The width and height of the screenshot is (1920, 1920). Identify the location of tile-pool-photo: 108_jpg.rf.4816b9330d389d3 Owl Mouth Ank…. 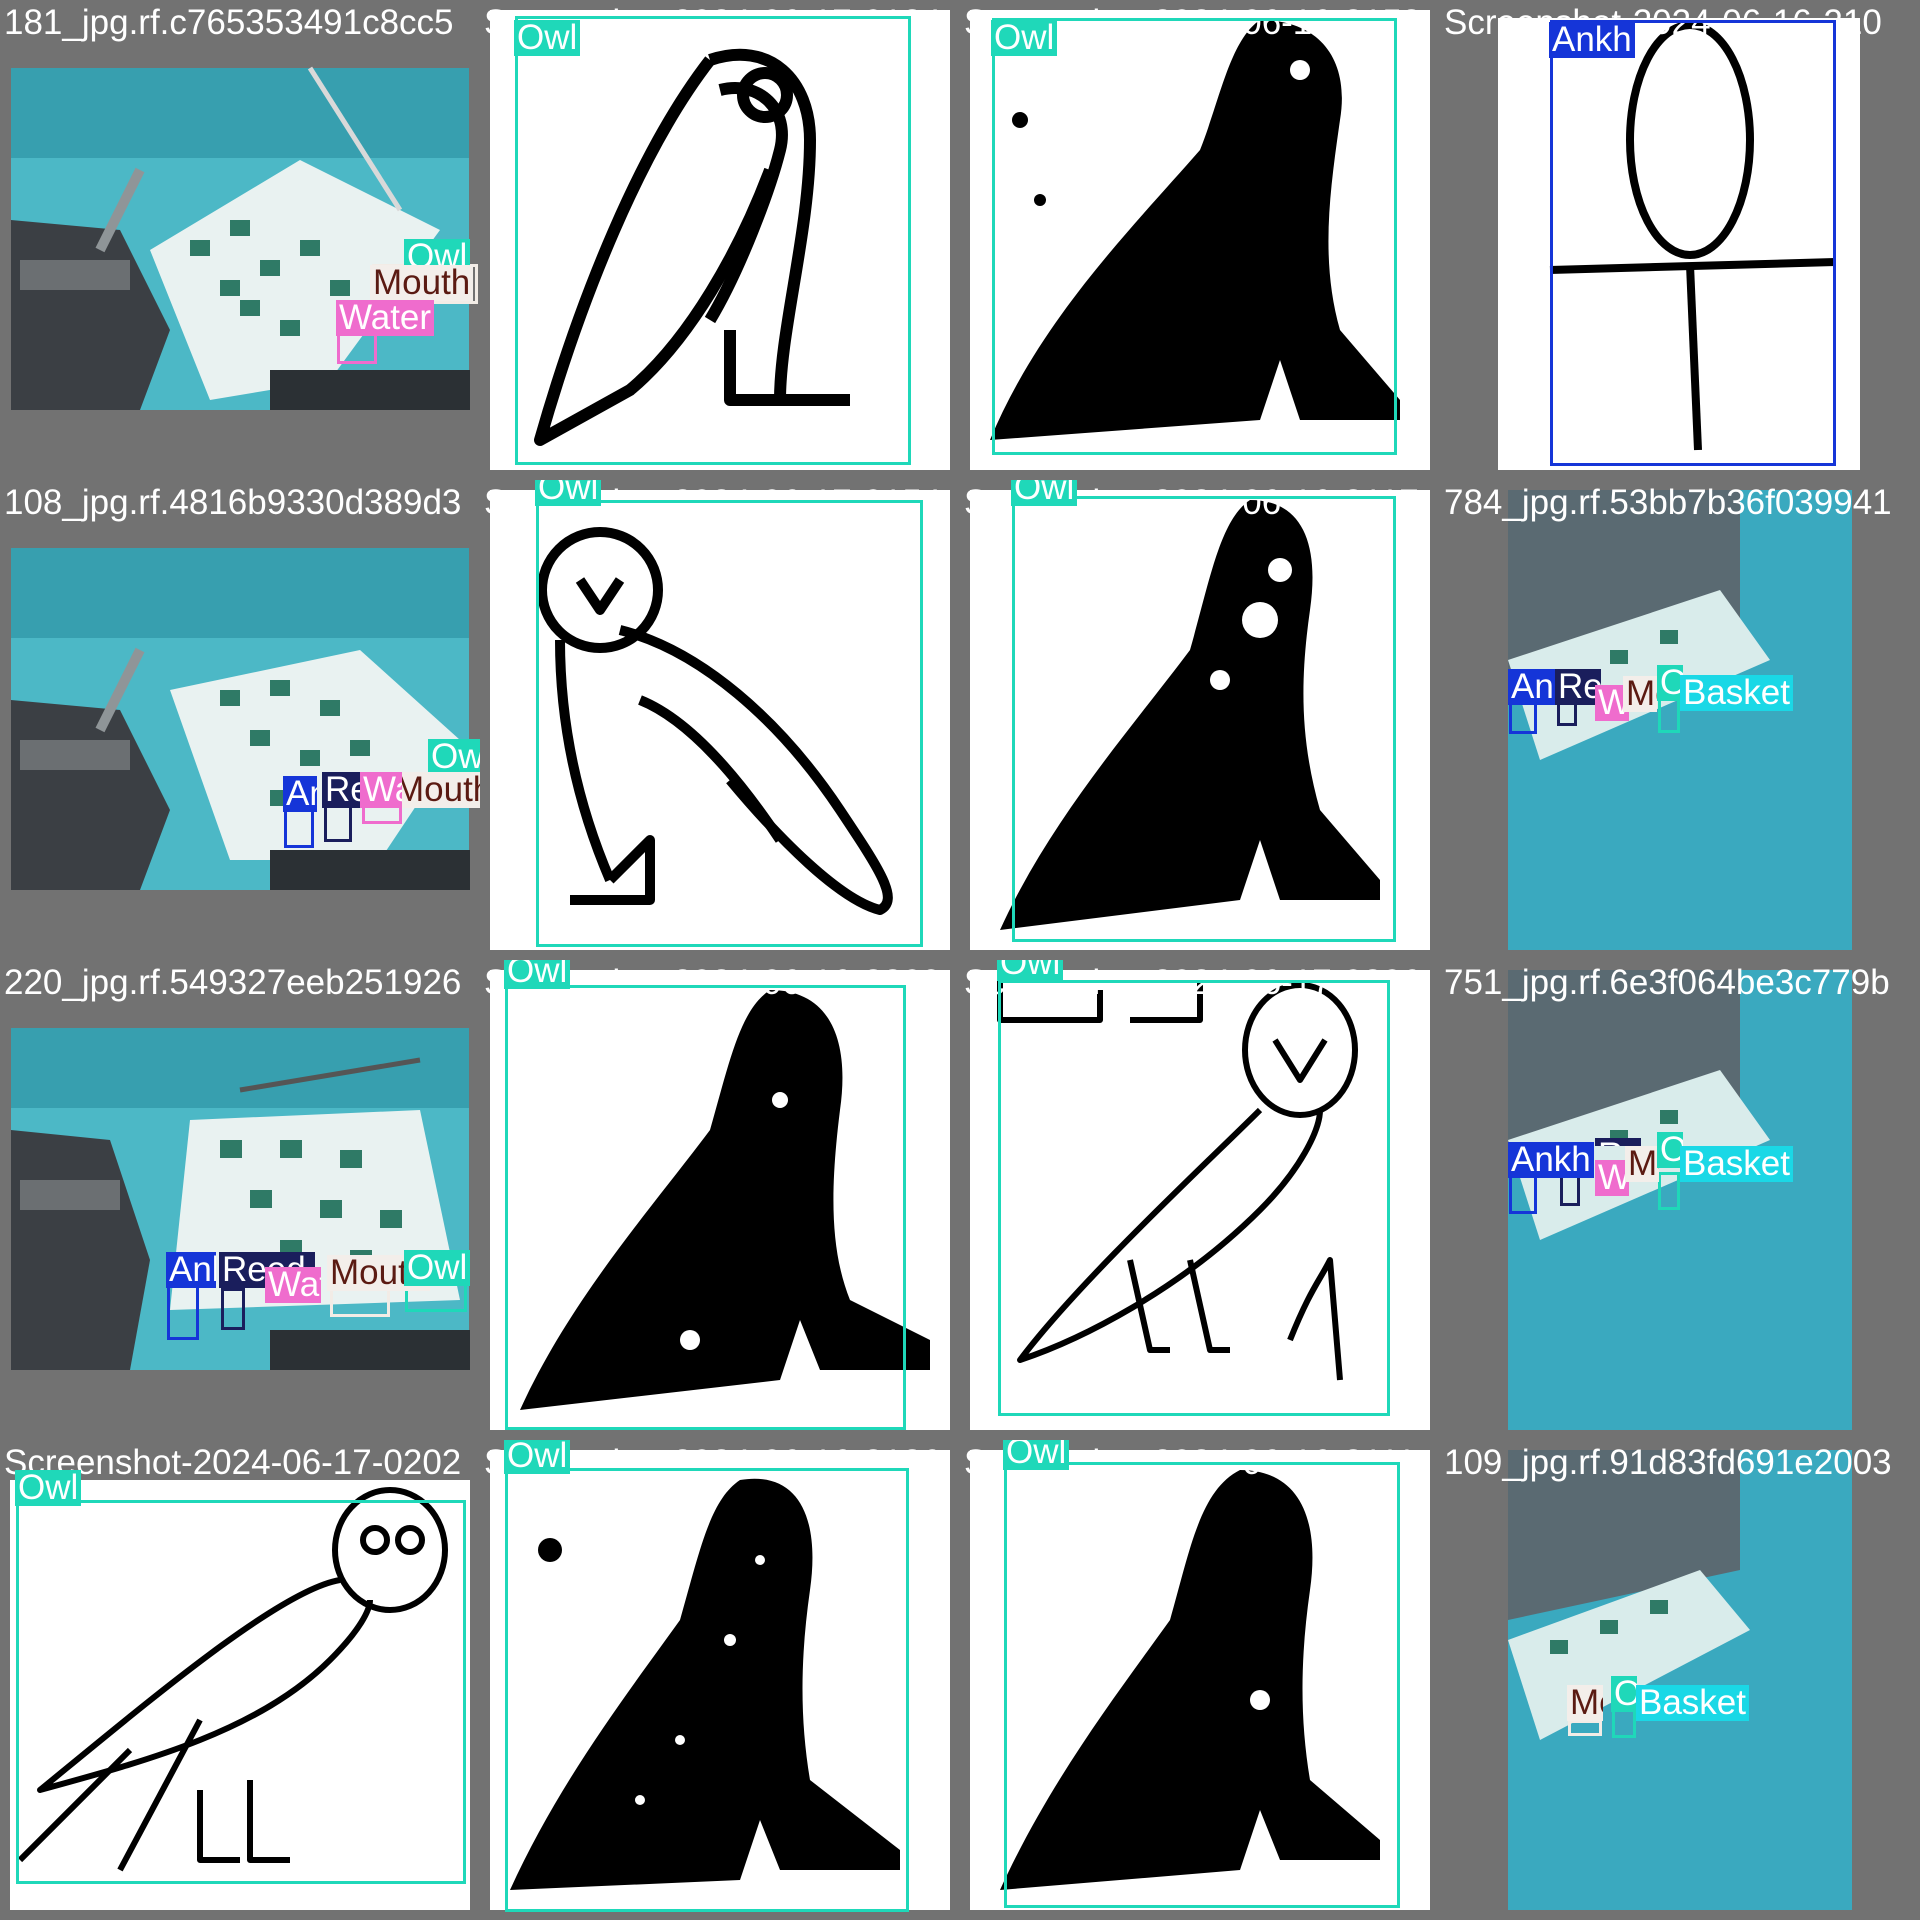
(240, 720).